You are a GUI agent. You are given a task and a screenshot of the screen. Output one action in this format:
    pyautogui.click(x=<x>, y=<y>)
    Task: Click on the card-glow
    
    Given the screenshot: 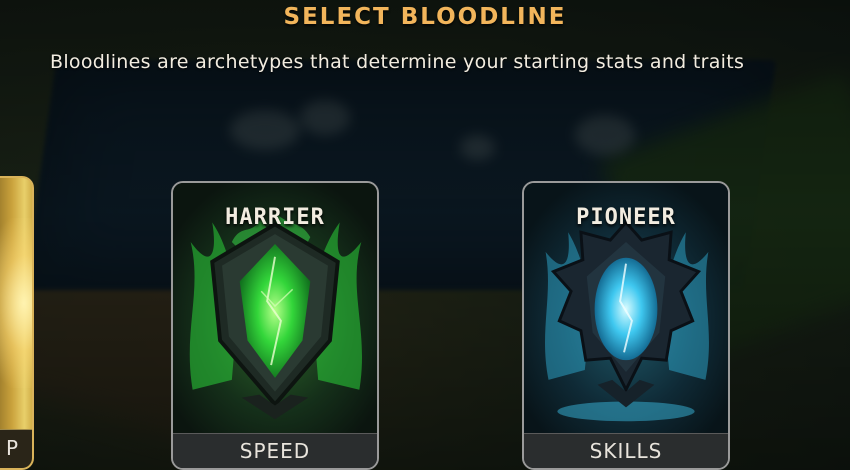 What is the action you would take?
    pyautogui.click(x=16, y=303)
    